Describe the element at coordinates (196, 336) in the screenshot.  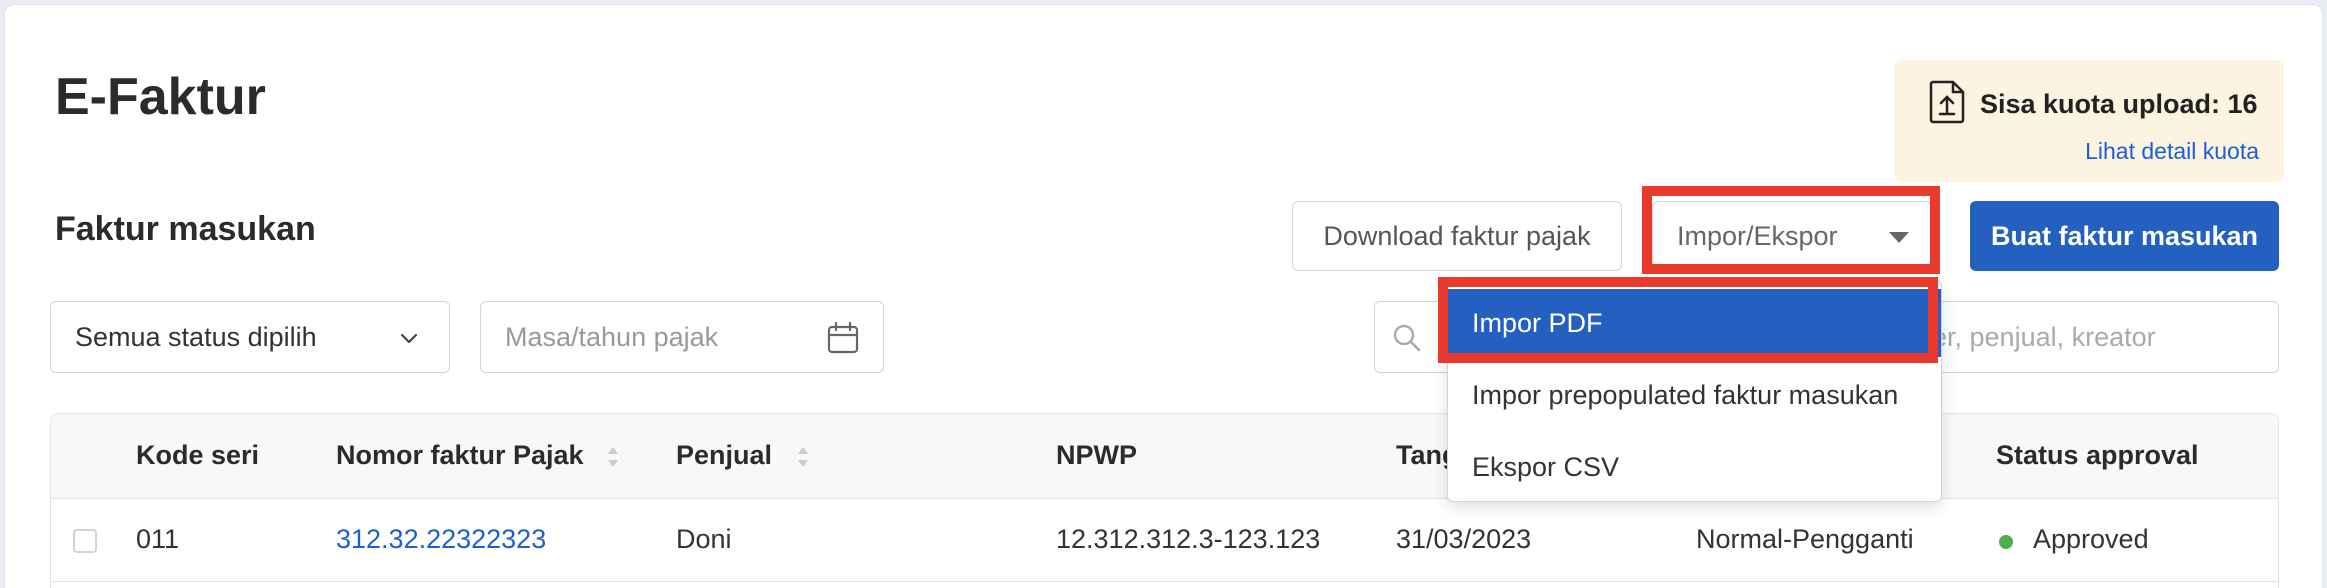
I see `status-filter-value: Semua status dipilih` at that location.